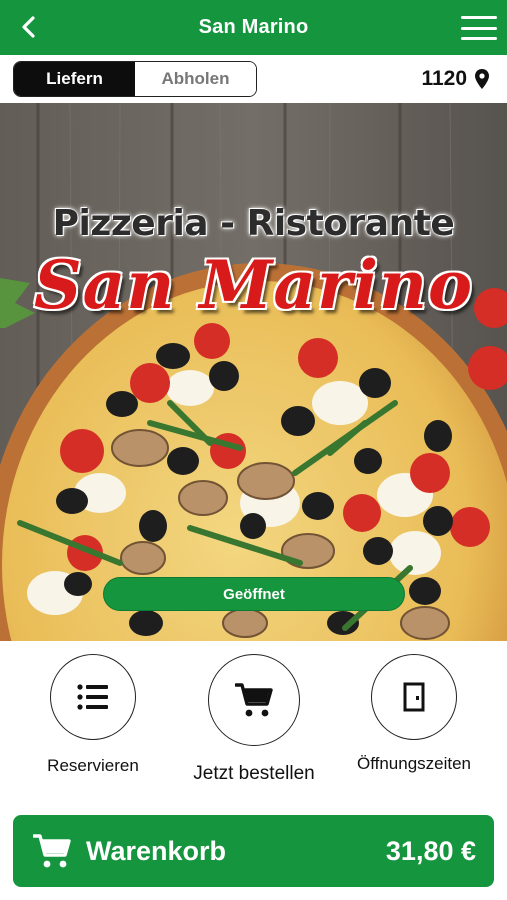 This screenshot has width=507, height=900. I want to click on reserve-label: Reservieren, so click(93, 765).